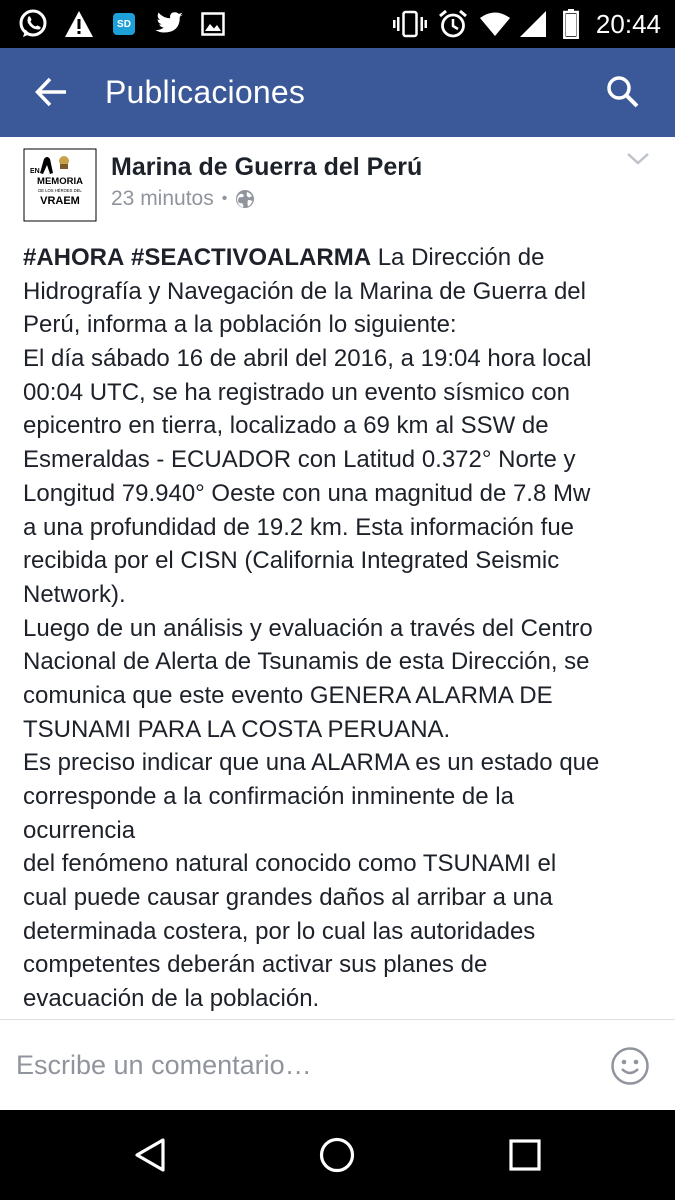 This screenshot has height=1200, width=675. I want to click on smiley-icon, so click(630, 1066).